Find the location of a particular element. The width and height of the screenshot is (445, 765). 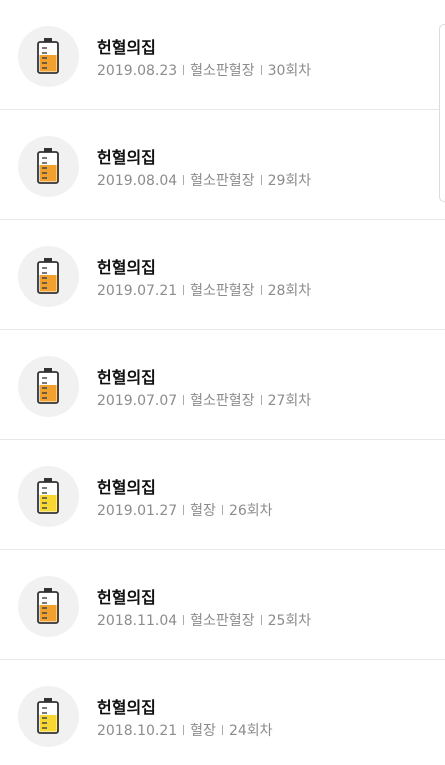

record-date: 2019.01.27 is located at coordinates (137, 511).